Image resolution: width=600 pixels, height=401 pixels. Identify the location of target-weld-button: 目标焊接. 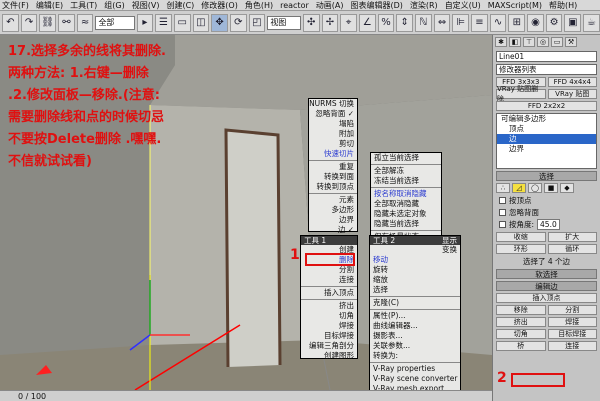
(572, 334).